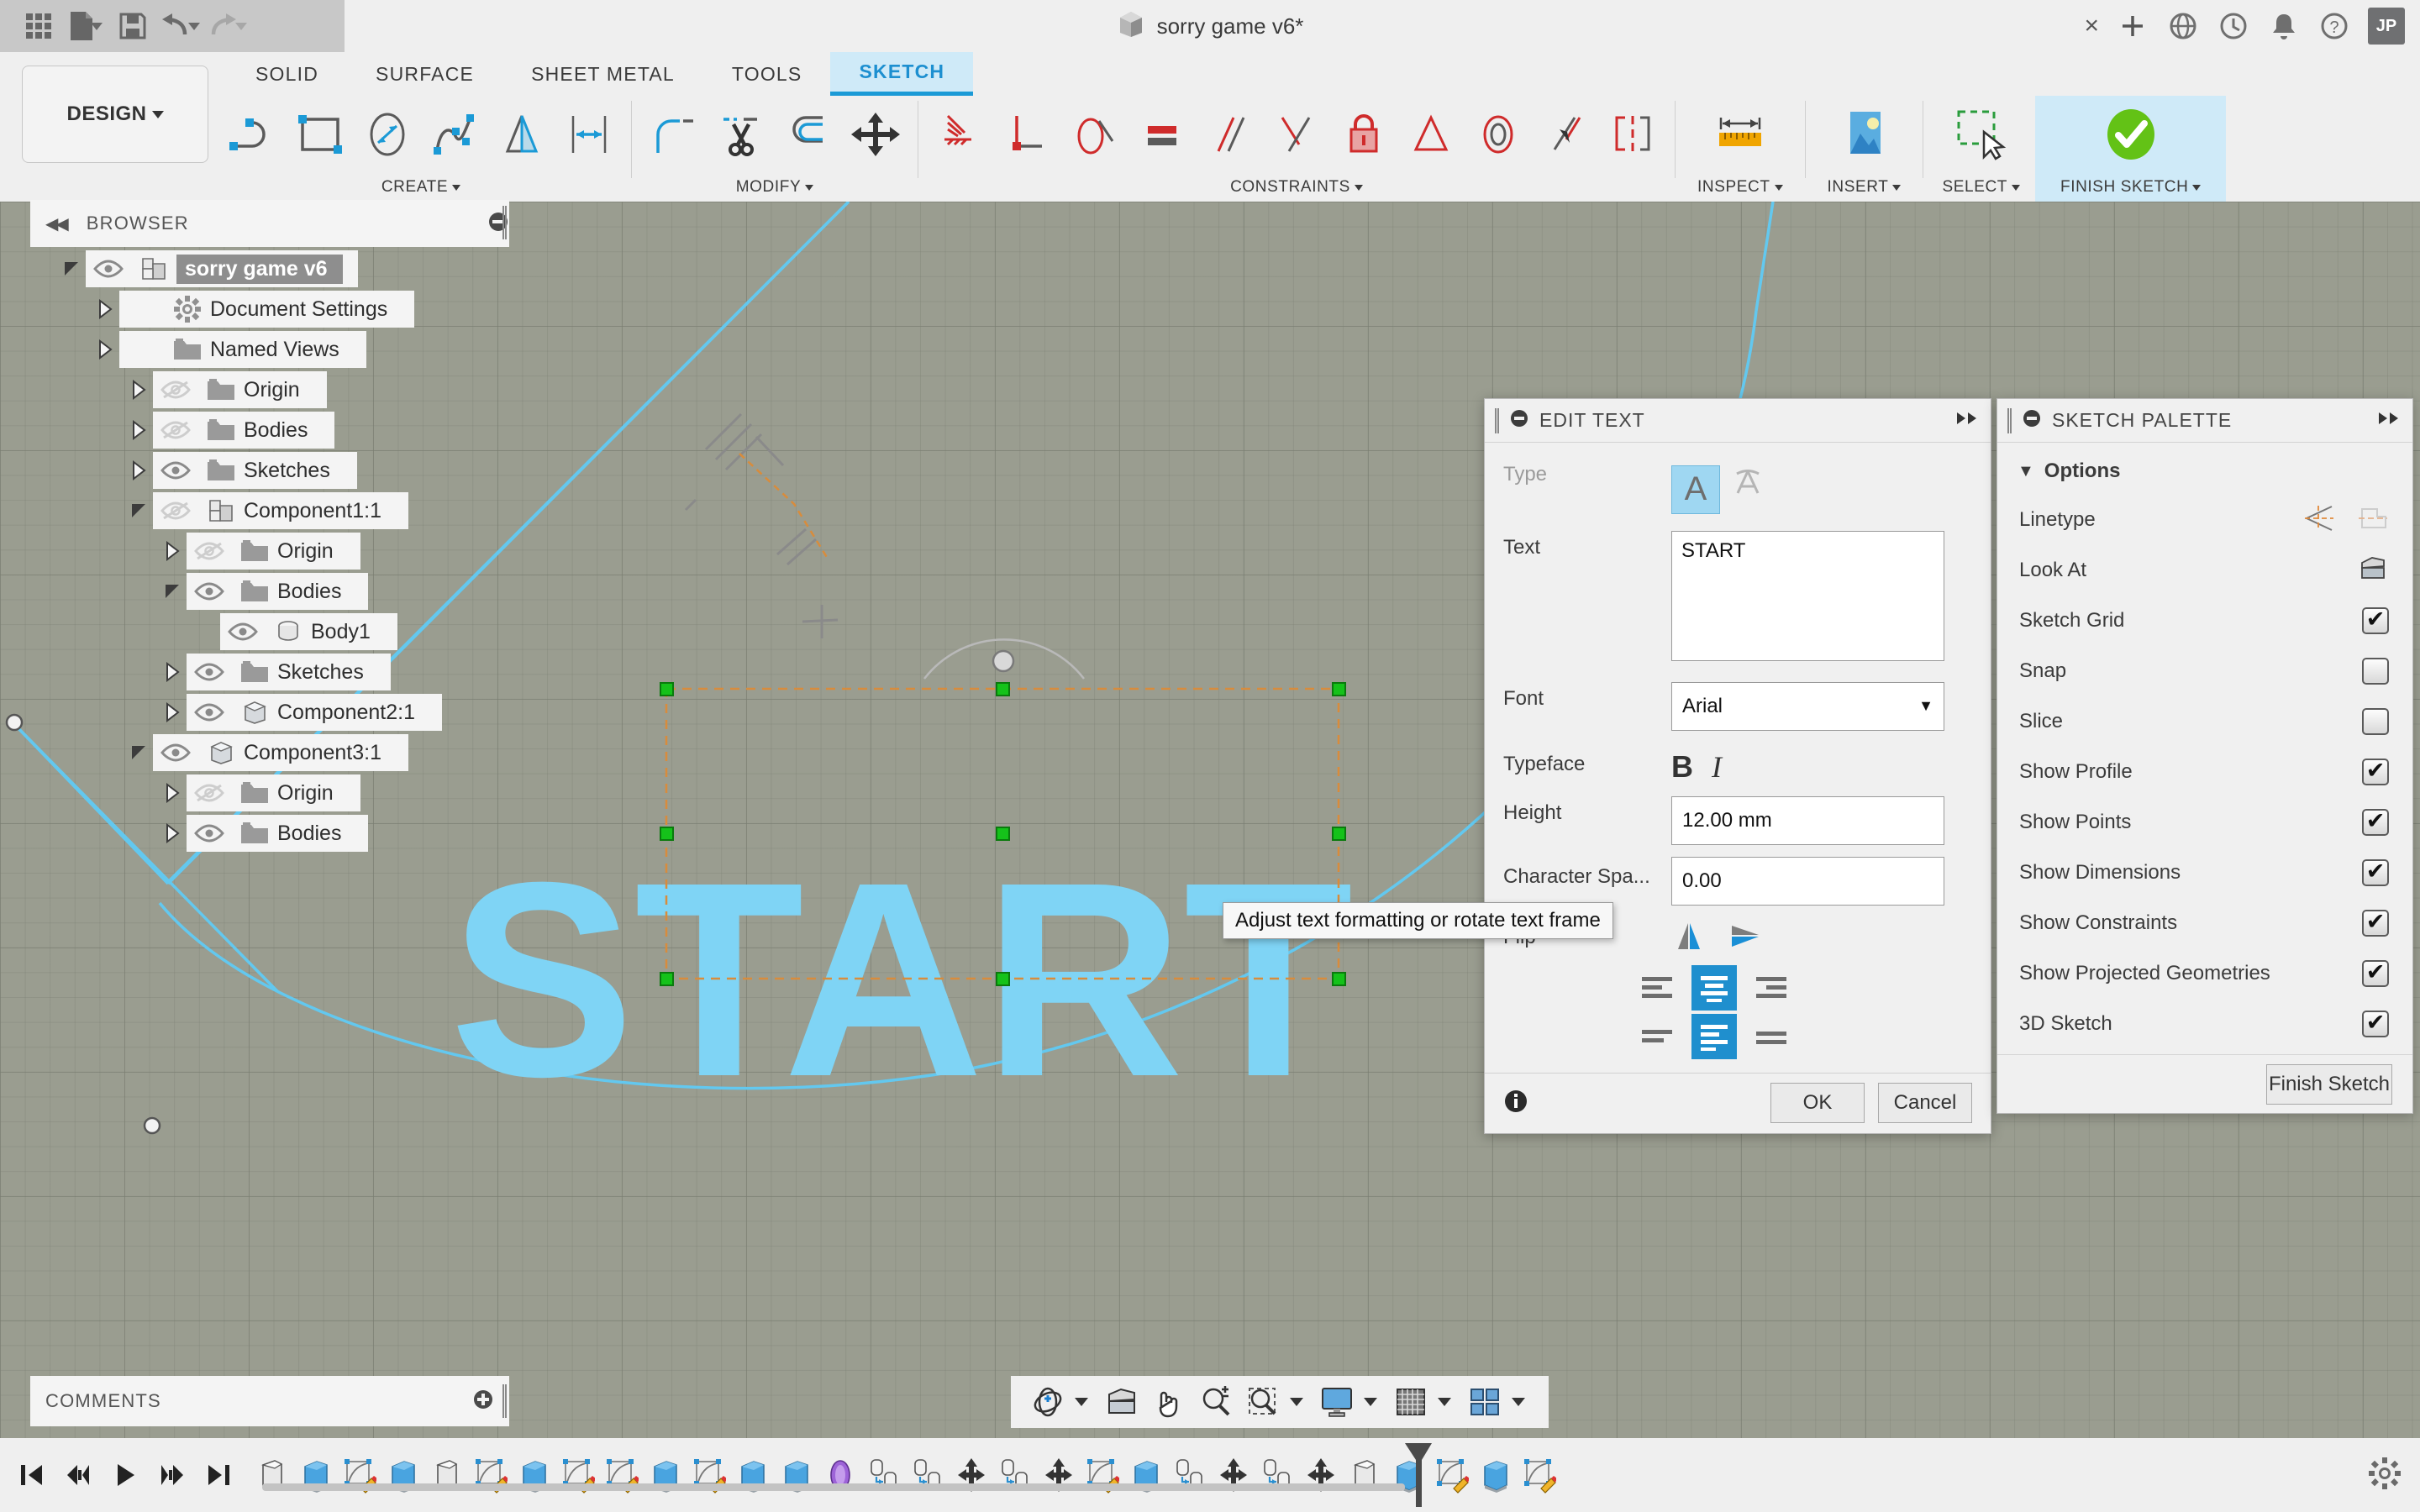 This screenshot has width=2420, height=1512. What do you see at coordinates (2329, 1084) in the screenshot?
I see `finish-sketch-button: Finish Sketch` at bounding box center [2329, 1084].